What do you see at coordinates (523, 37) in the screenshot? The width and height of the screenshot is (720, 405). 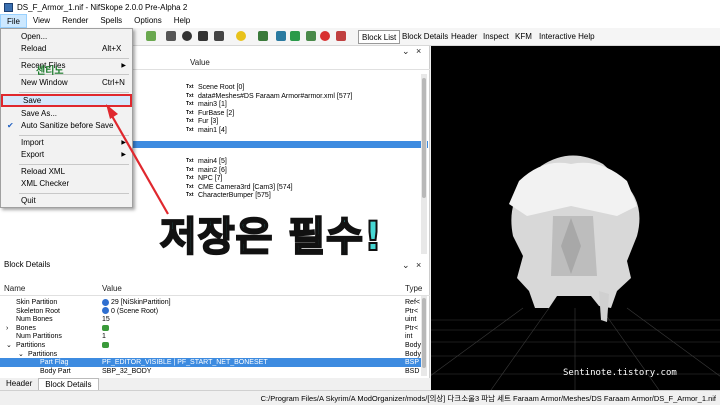 I see `kfm-button: KFM` at bounding box center [523, 37].